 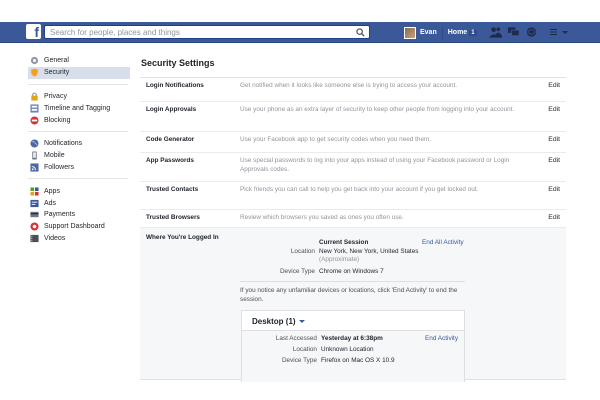 What do you see at coordinates (34, 203) in the screenshot?
I see `ads-icon` at bounding box center [34, 203].